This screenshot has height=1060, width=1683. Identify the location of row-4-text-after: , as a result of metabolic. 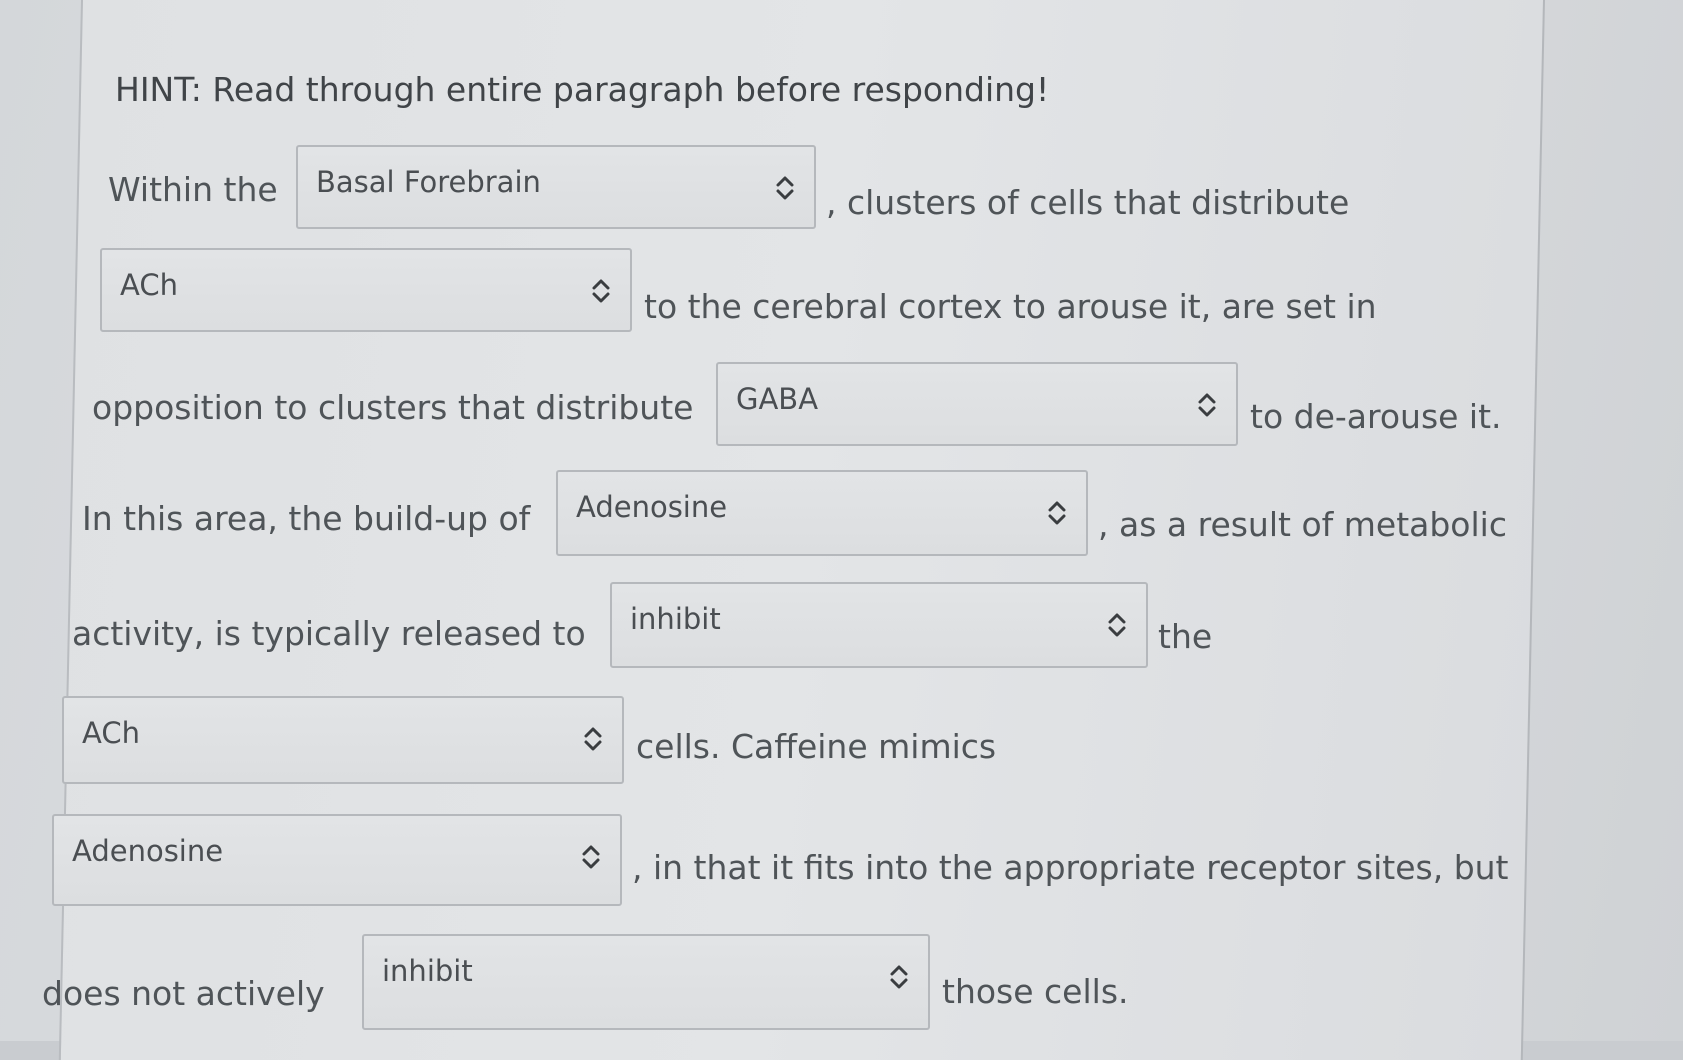
(1302, 524).